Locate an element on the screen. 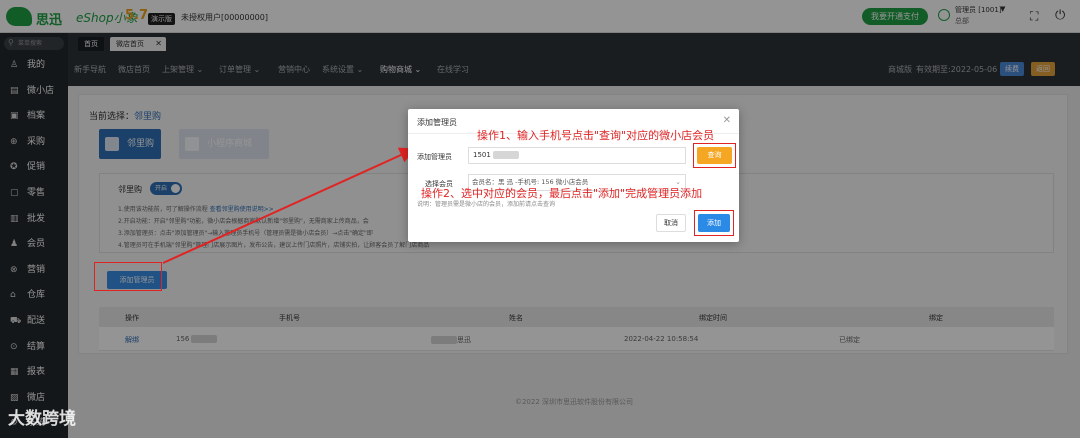 This screenshot has width=1080, height=438. phone-label: 添加管理员 is located at coordinates (434, 157).